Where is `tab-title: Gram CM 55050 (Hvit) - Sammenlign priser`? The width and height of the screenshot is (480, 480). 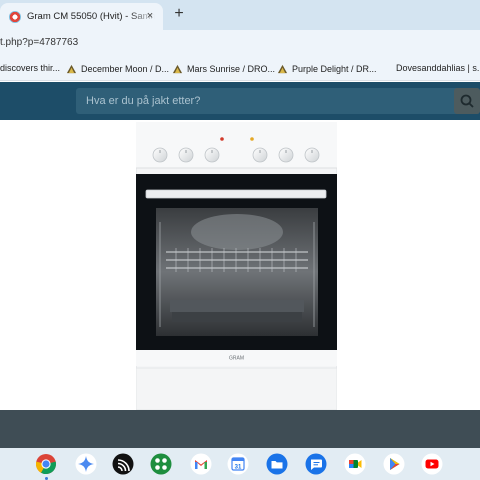
tab-title: Gram CM 55050 (Hvit) - Sammenlign priser is located at coordinates (91, 16).